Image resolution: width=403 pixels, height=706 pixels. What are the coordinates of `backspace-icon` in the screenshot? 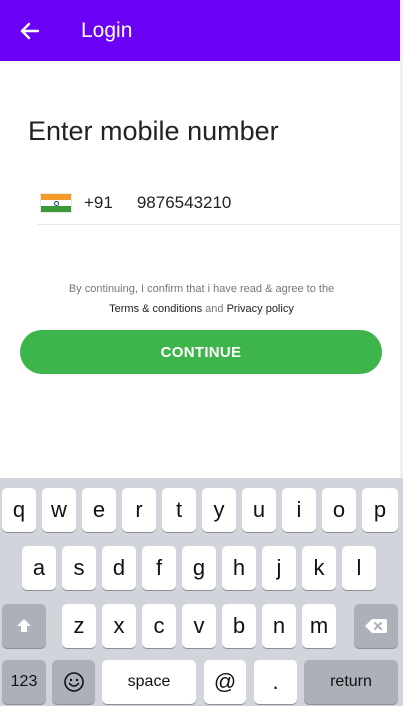 It's located at (376, 626).